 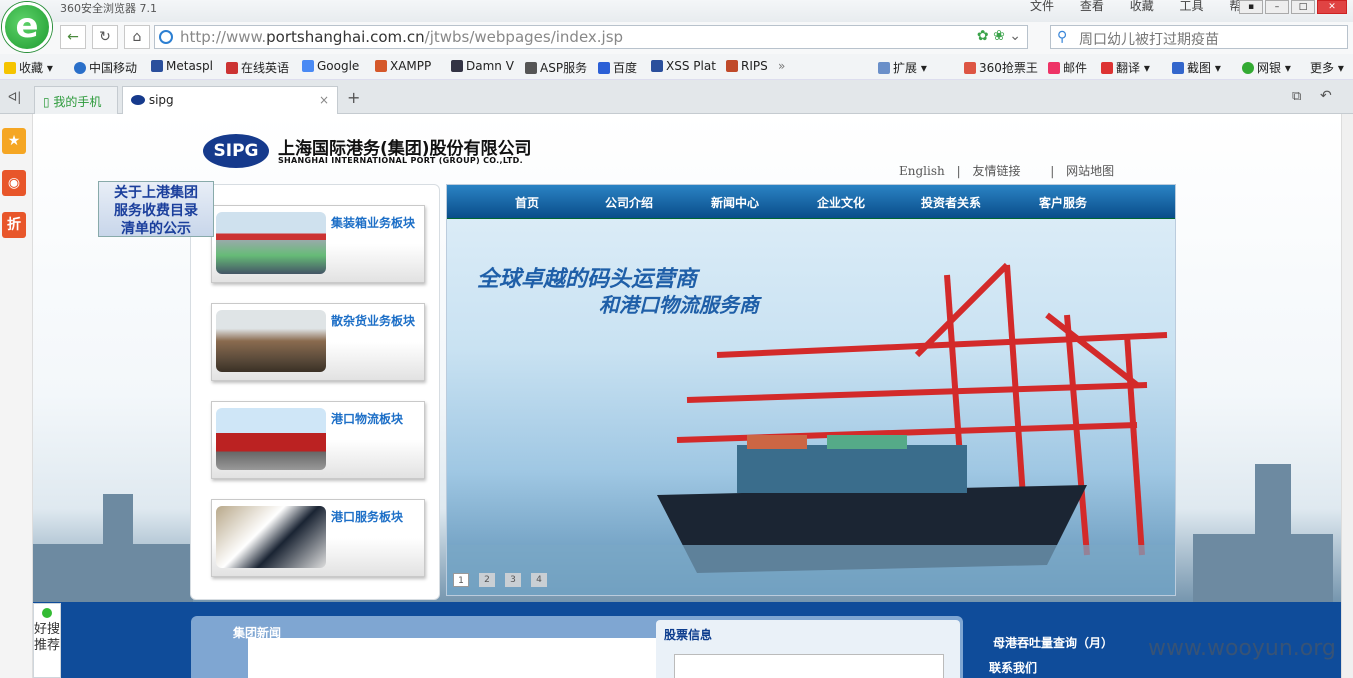 I want to click on fav-extensions: 扩展 ▾, so click(x=902, y=67).